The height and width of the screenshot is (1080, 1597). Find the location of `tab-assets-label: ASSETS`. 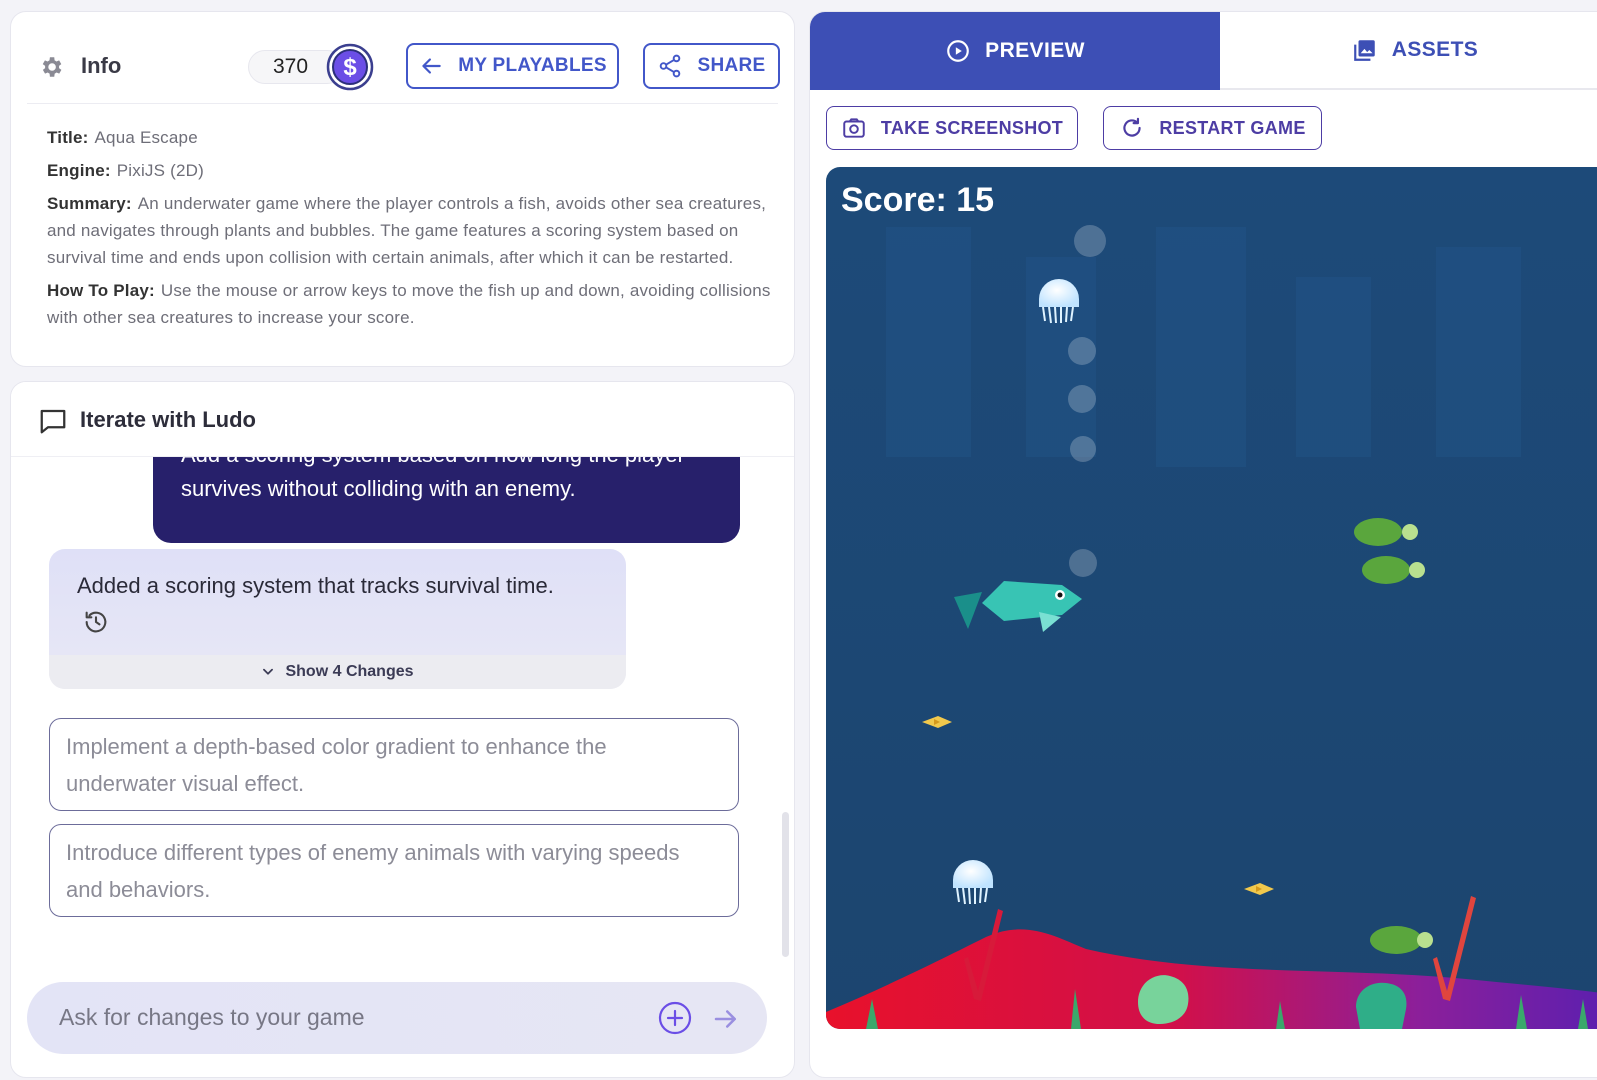

tab-assets-label: ASSETS is located at coordinates (1435, 49).